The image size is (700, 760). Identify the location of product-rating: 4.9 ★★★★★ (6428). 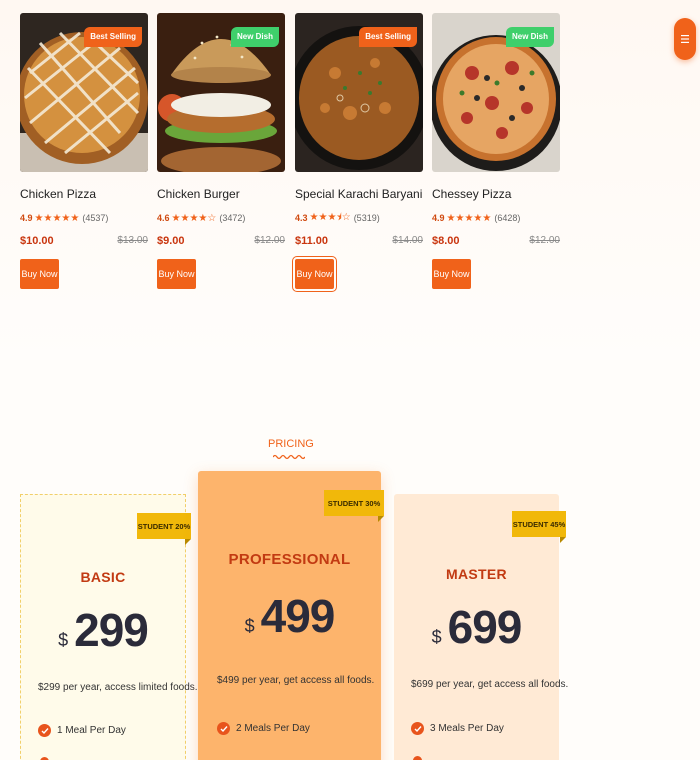
(496, 218).